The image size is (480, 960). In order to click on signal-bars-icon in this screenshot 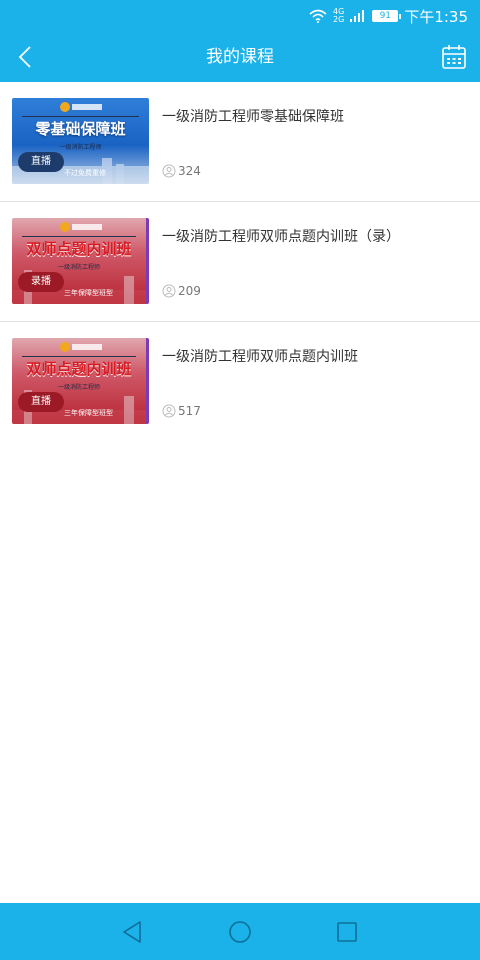, I will do `click(357, 16)`.